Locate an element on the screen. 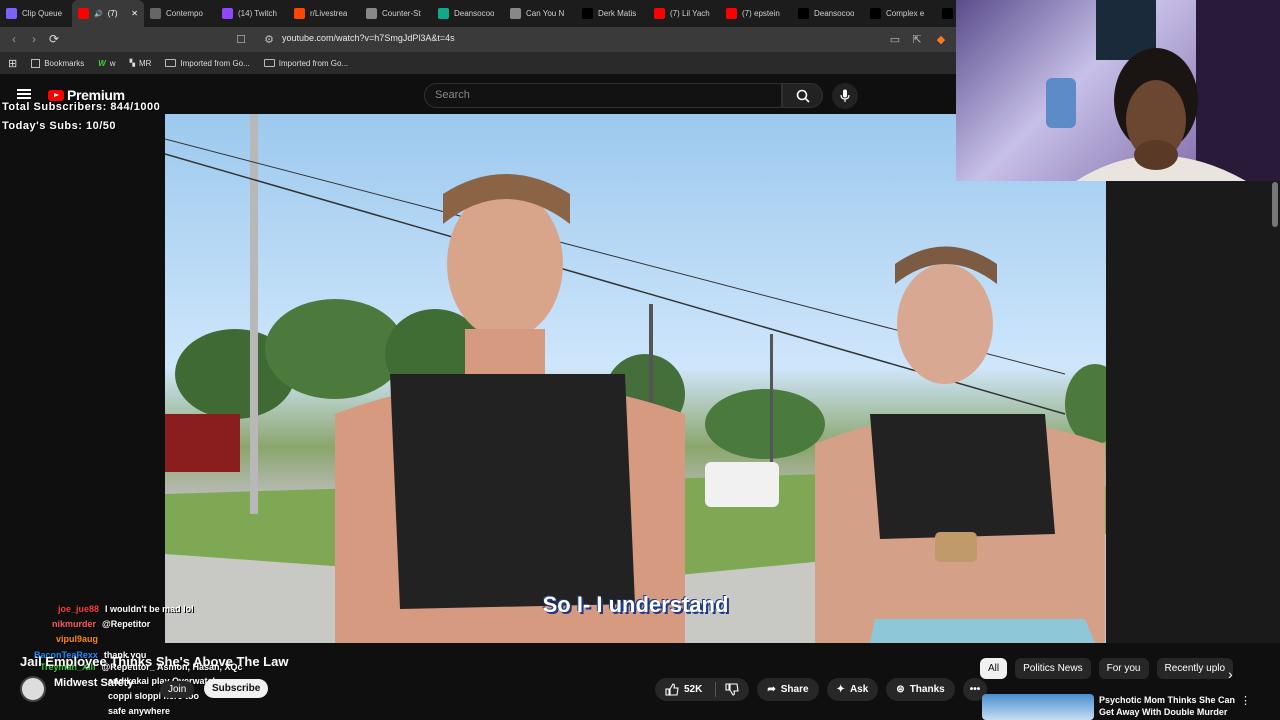 This screenshot has width=1280, height=720. browser-tab: Clip Queue is located at coordinates (36, 13).